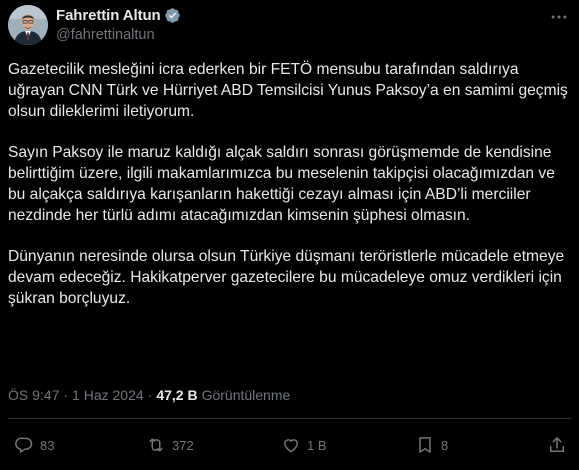 Image resolution: width=579 pixels, height=470 pixels. I want to click on views-count: 47,2 B, so click(176, 395).